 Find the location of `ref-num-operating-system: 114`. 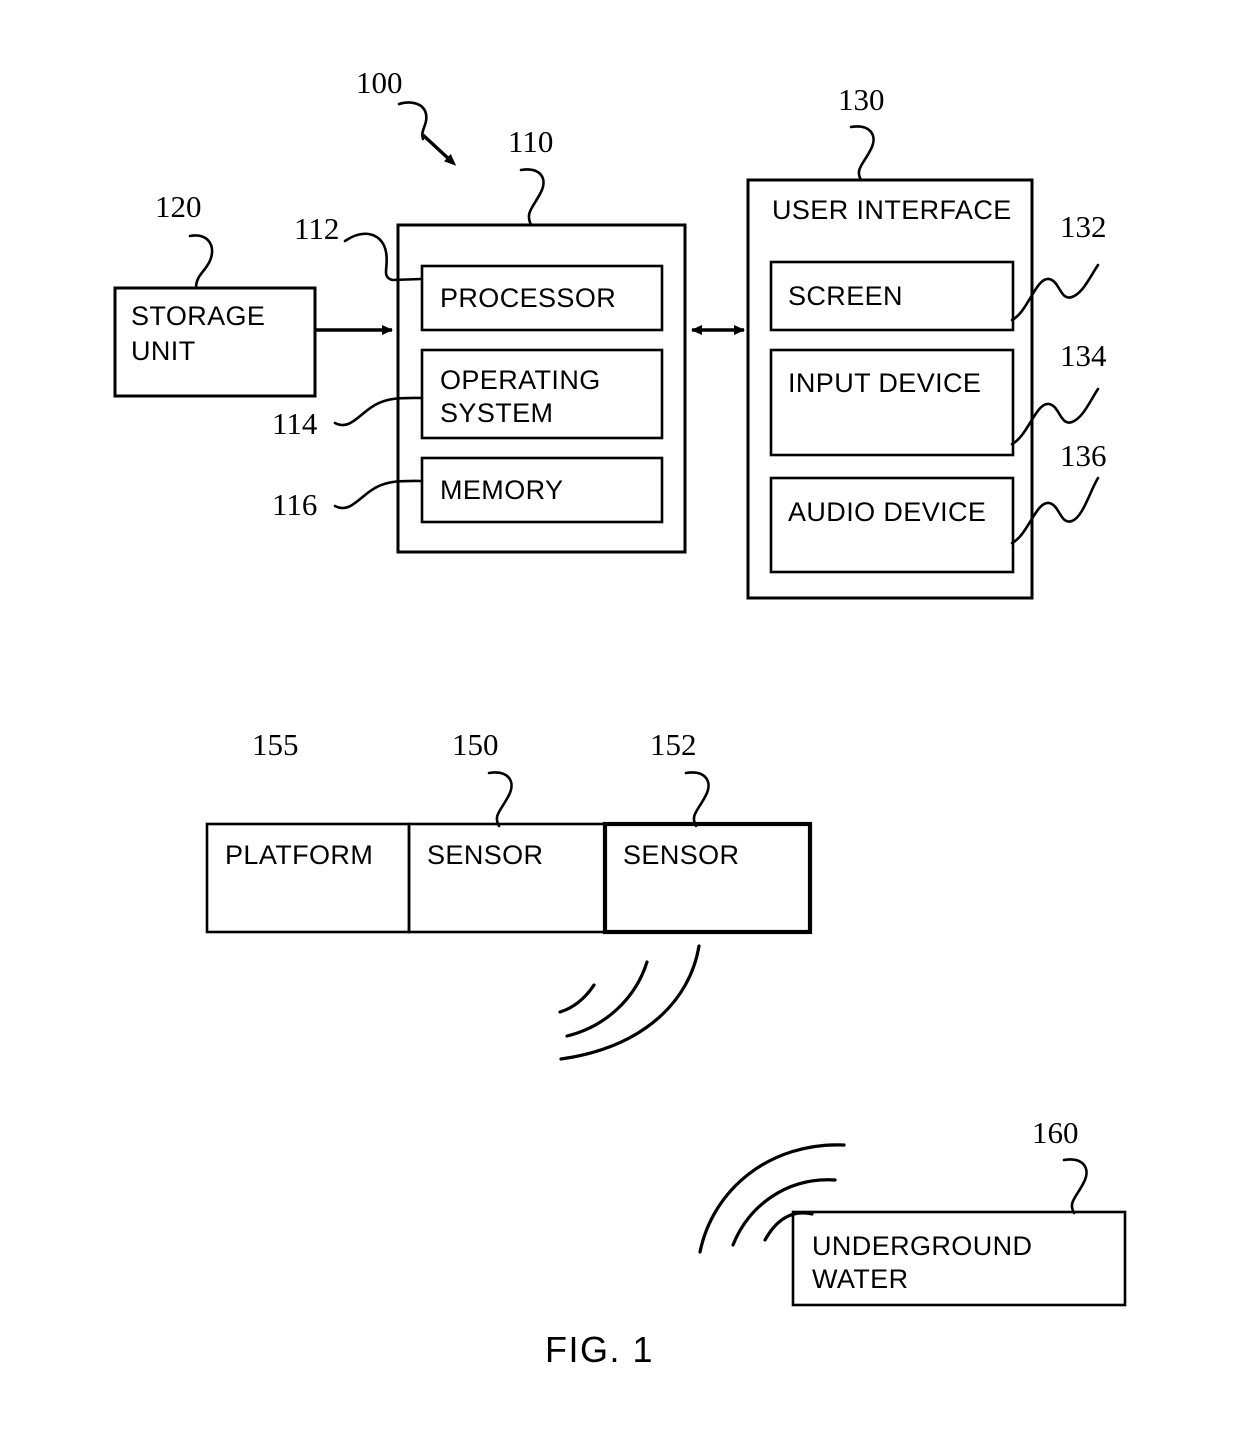

ref-num-operating-system: 114 is located at coordinates (295, 423).